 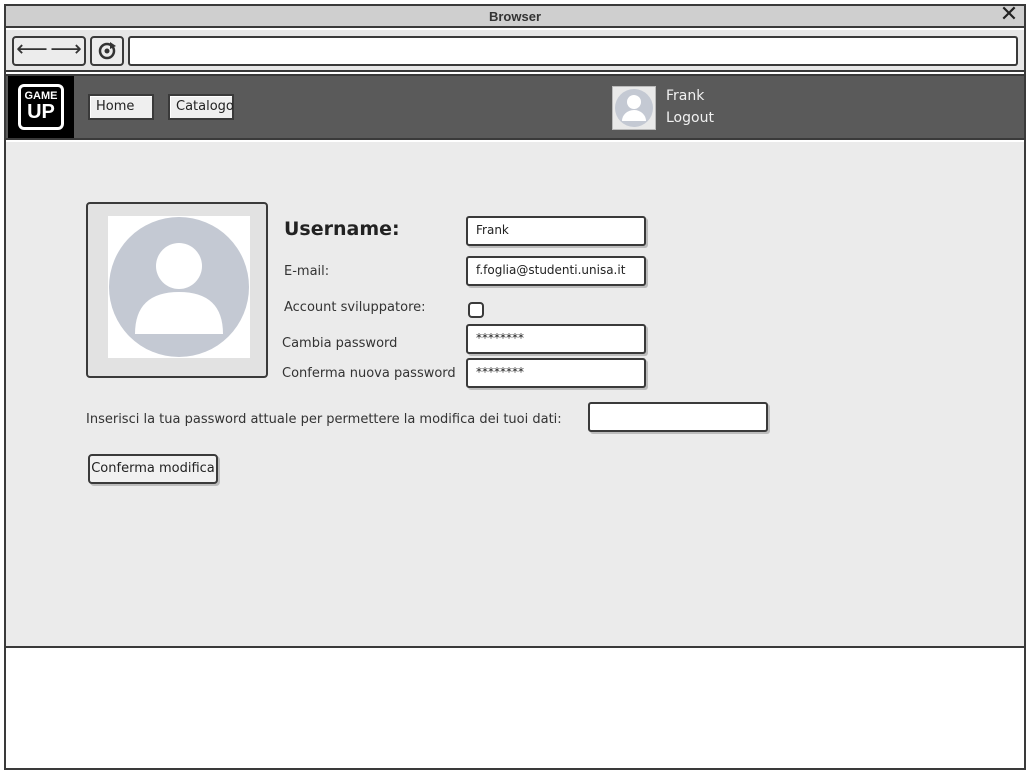 I want to click on profile-avatar-icon, so click(x=179, y=287).